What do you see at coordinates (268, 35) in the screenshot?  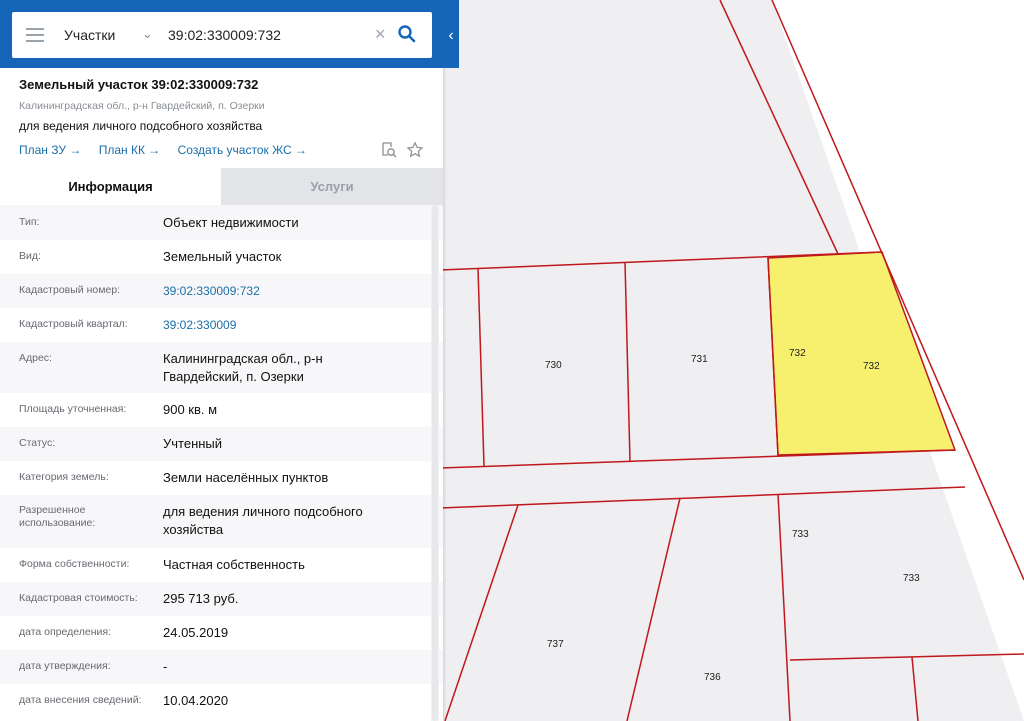 I see `search-input` at bounding box center [268, 35].